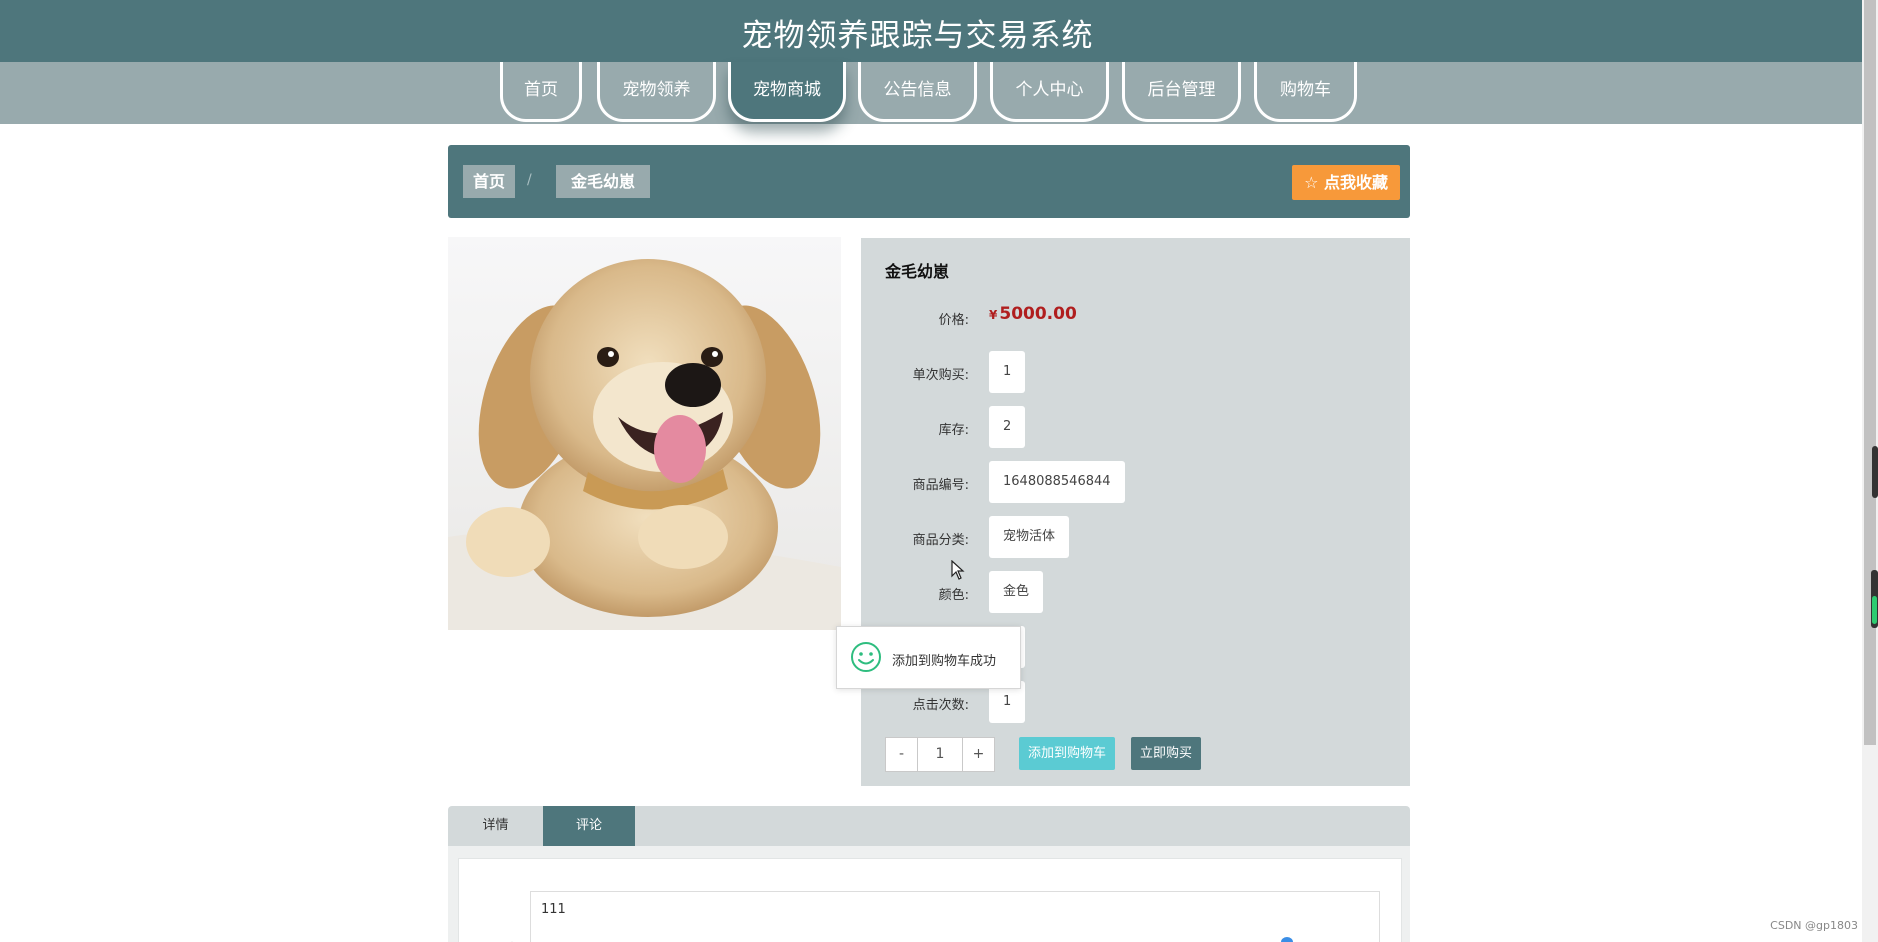  What do you see at coordinates (953, 595) in the screenshot?
I see `field-label: 颜色:` at bounding box center [953, 595].